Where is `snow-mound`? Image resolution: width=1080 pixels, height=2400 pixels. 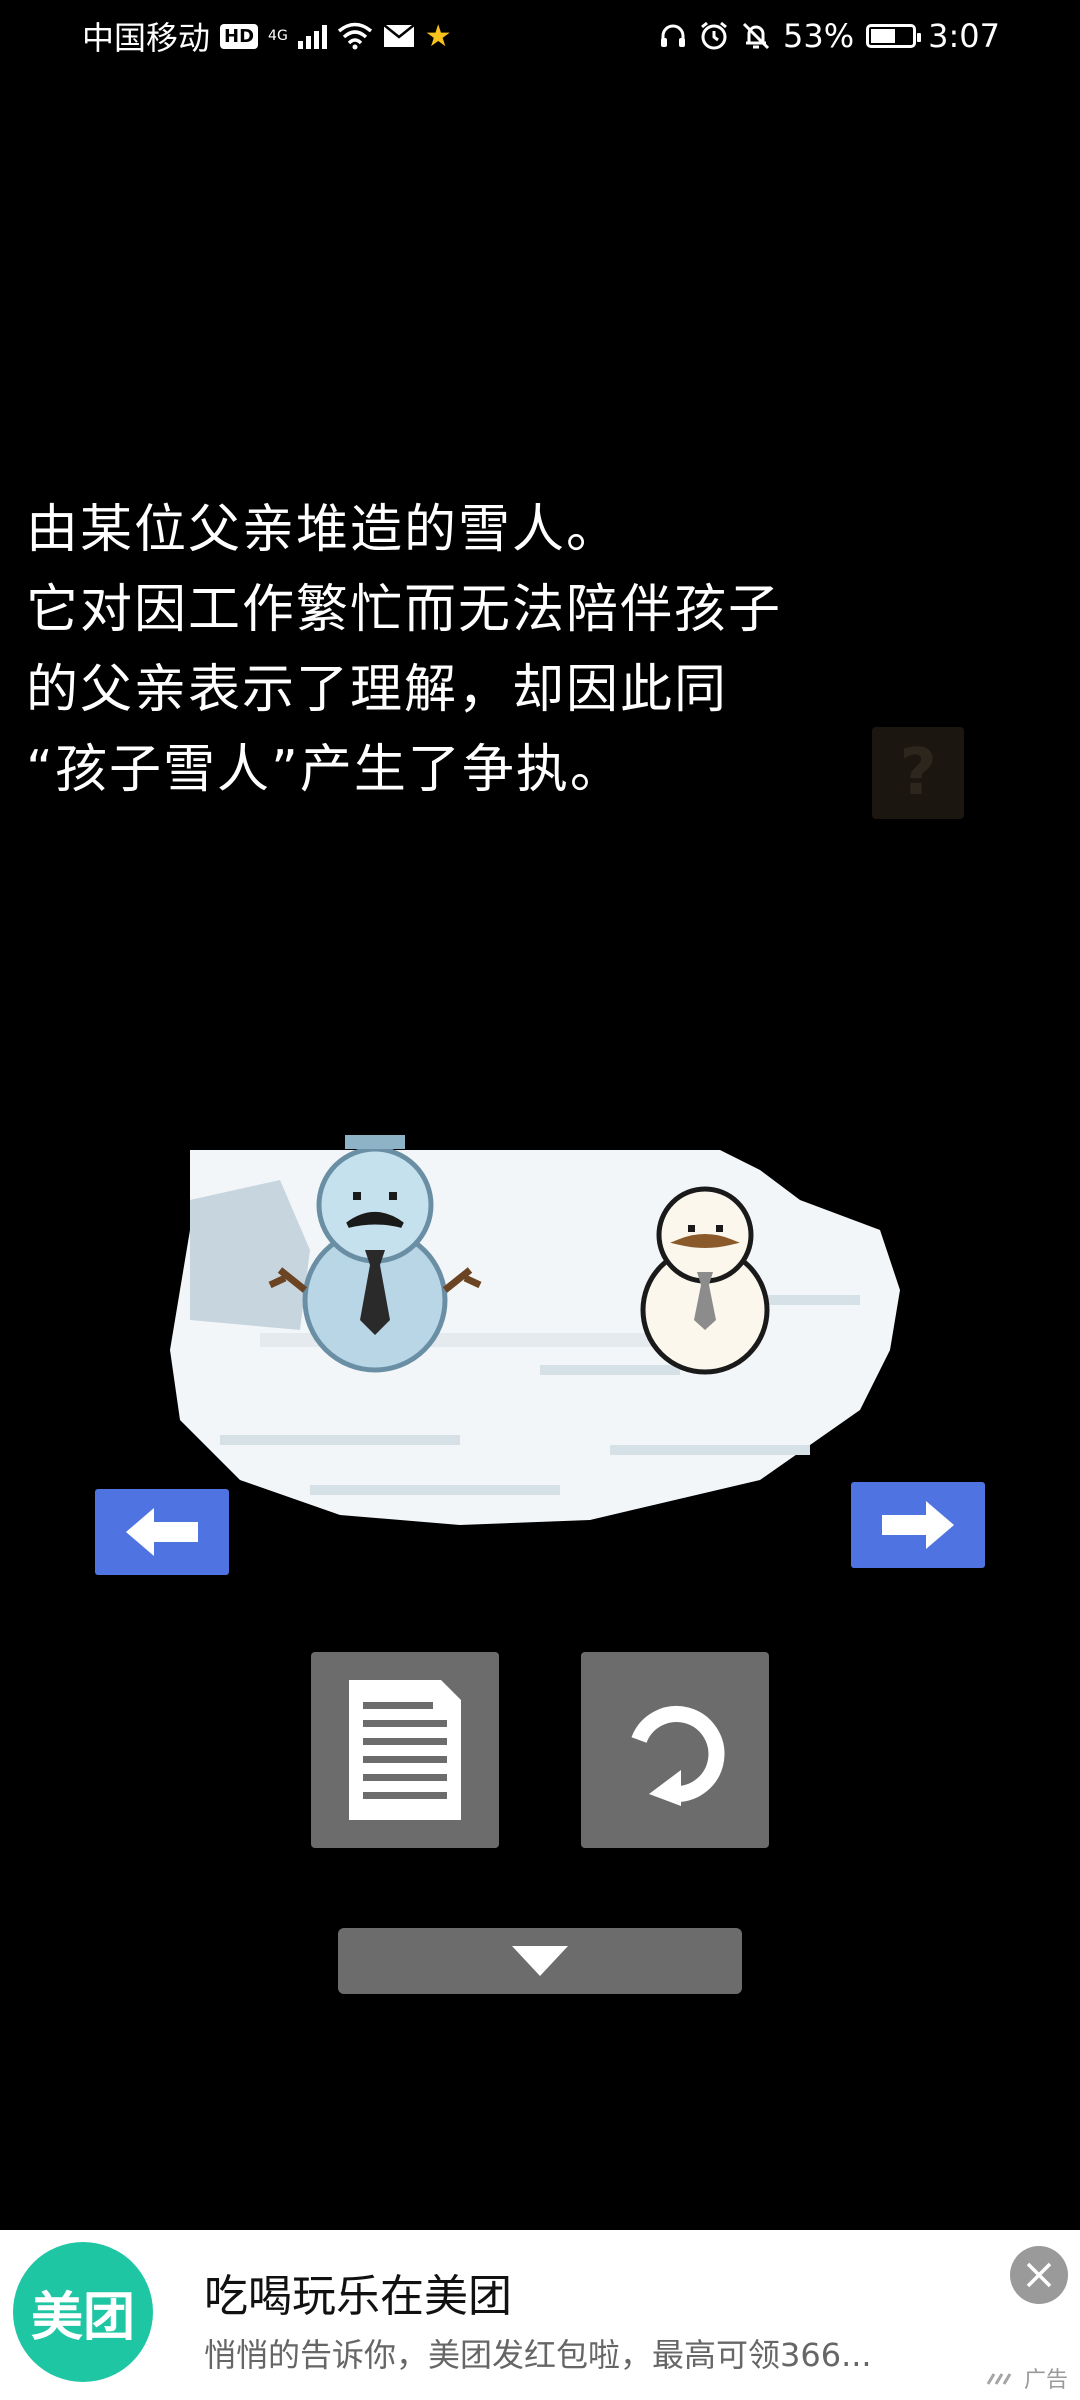
snow-mound is located at coordinates (535, 1337).